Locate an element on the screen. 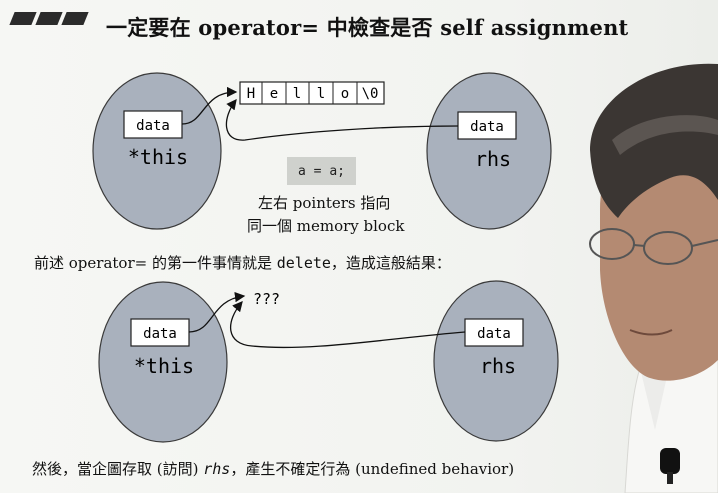  top-rhs-pointer-arrow is located at coordinates (342, 119).